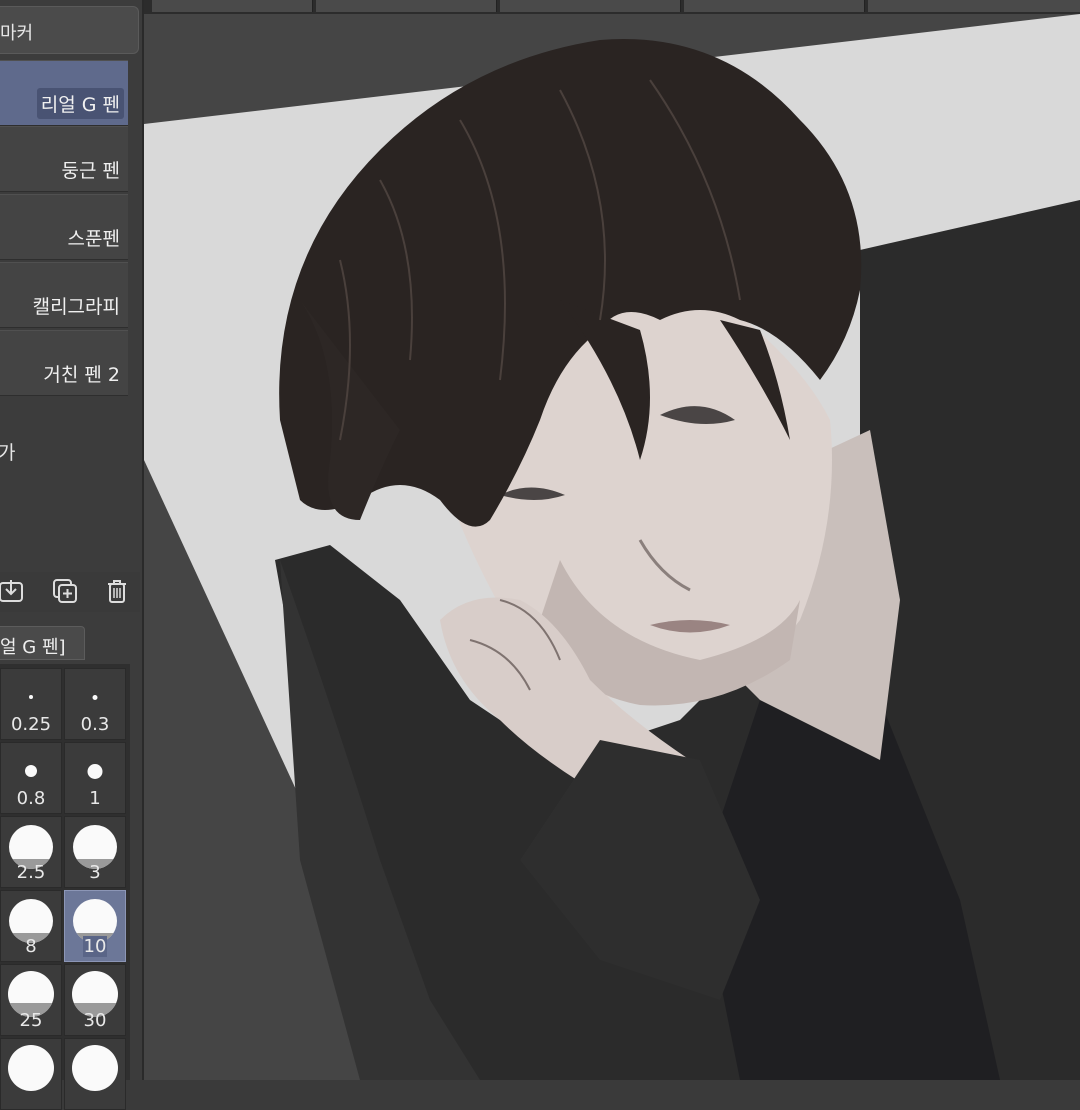 The height and width of the screenshot is (1110, 1080). Describe the element at coordinates (65, 591) in the screenshot. I see `duplicate-icon` at that location.